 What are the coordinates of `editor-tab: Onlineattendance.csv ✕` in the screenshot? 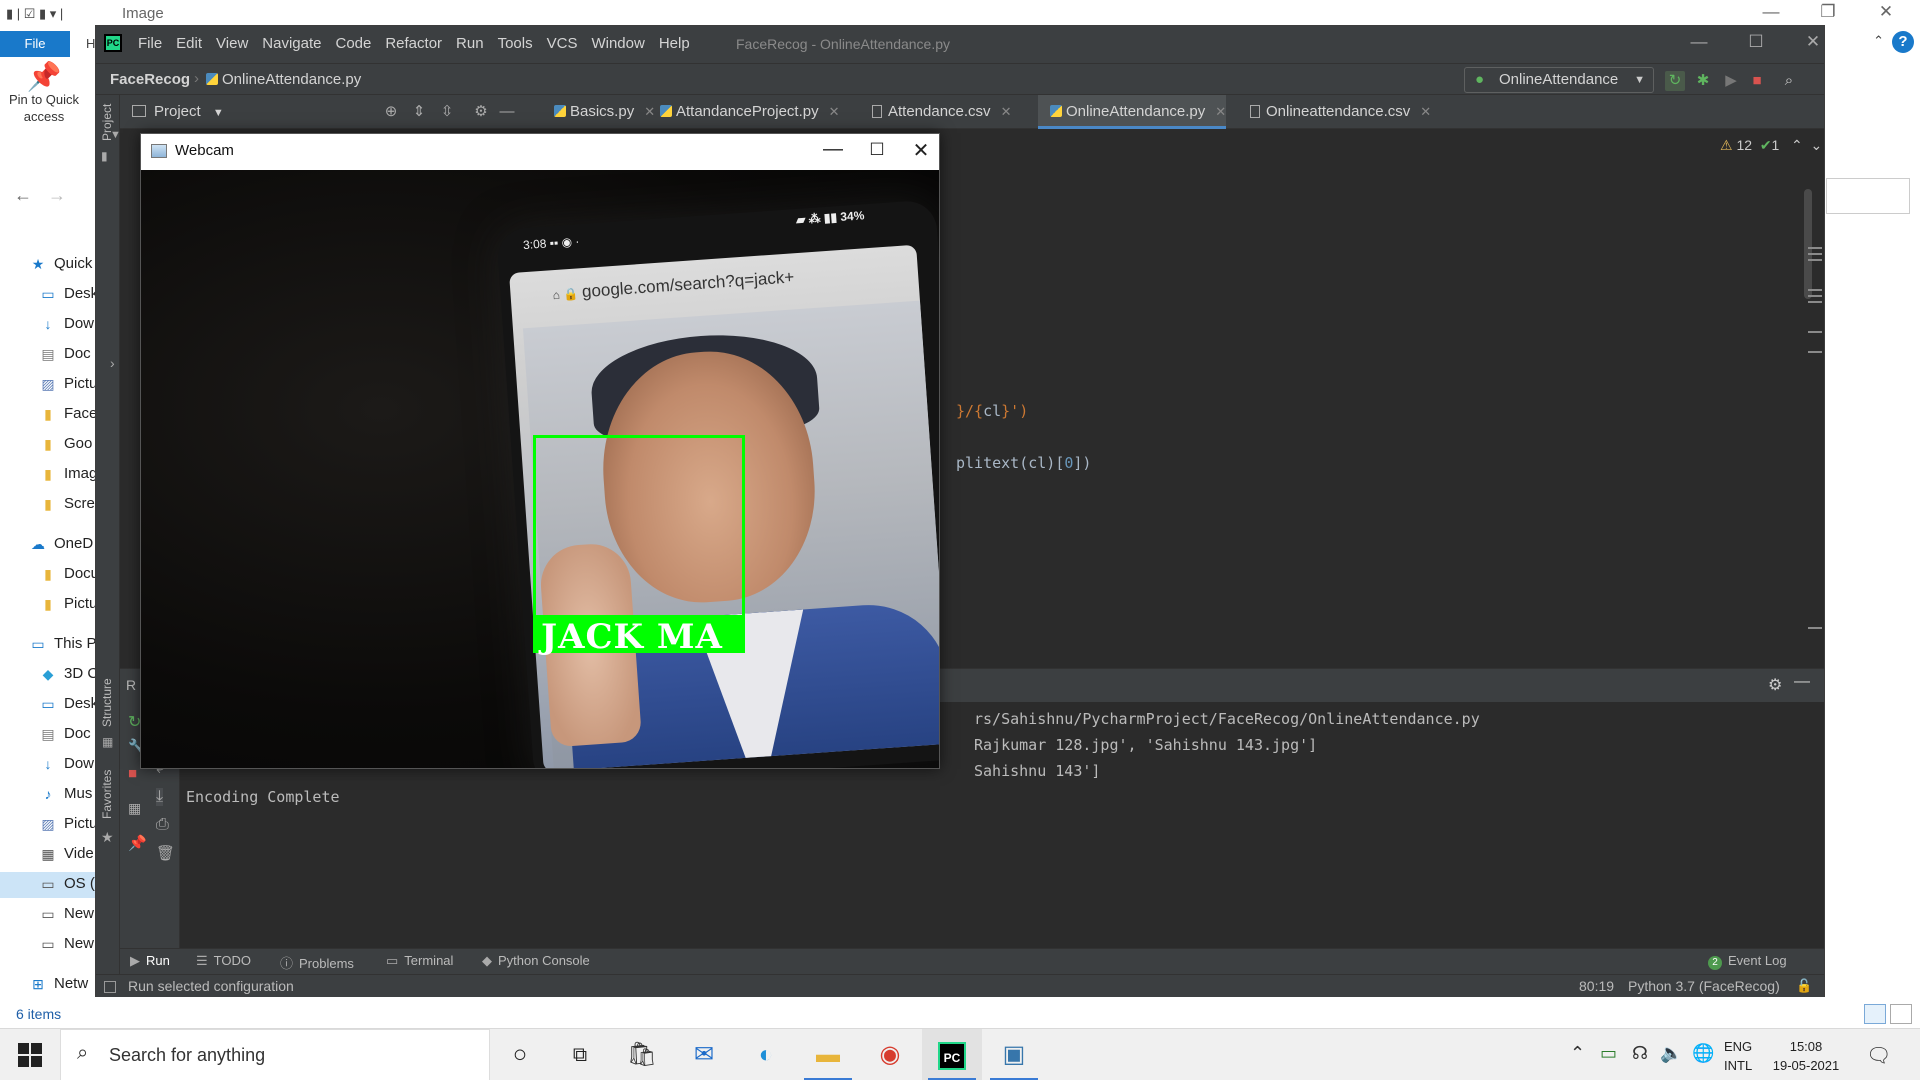 It's located at (1334, 112).